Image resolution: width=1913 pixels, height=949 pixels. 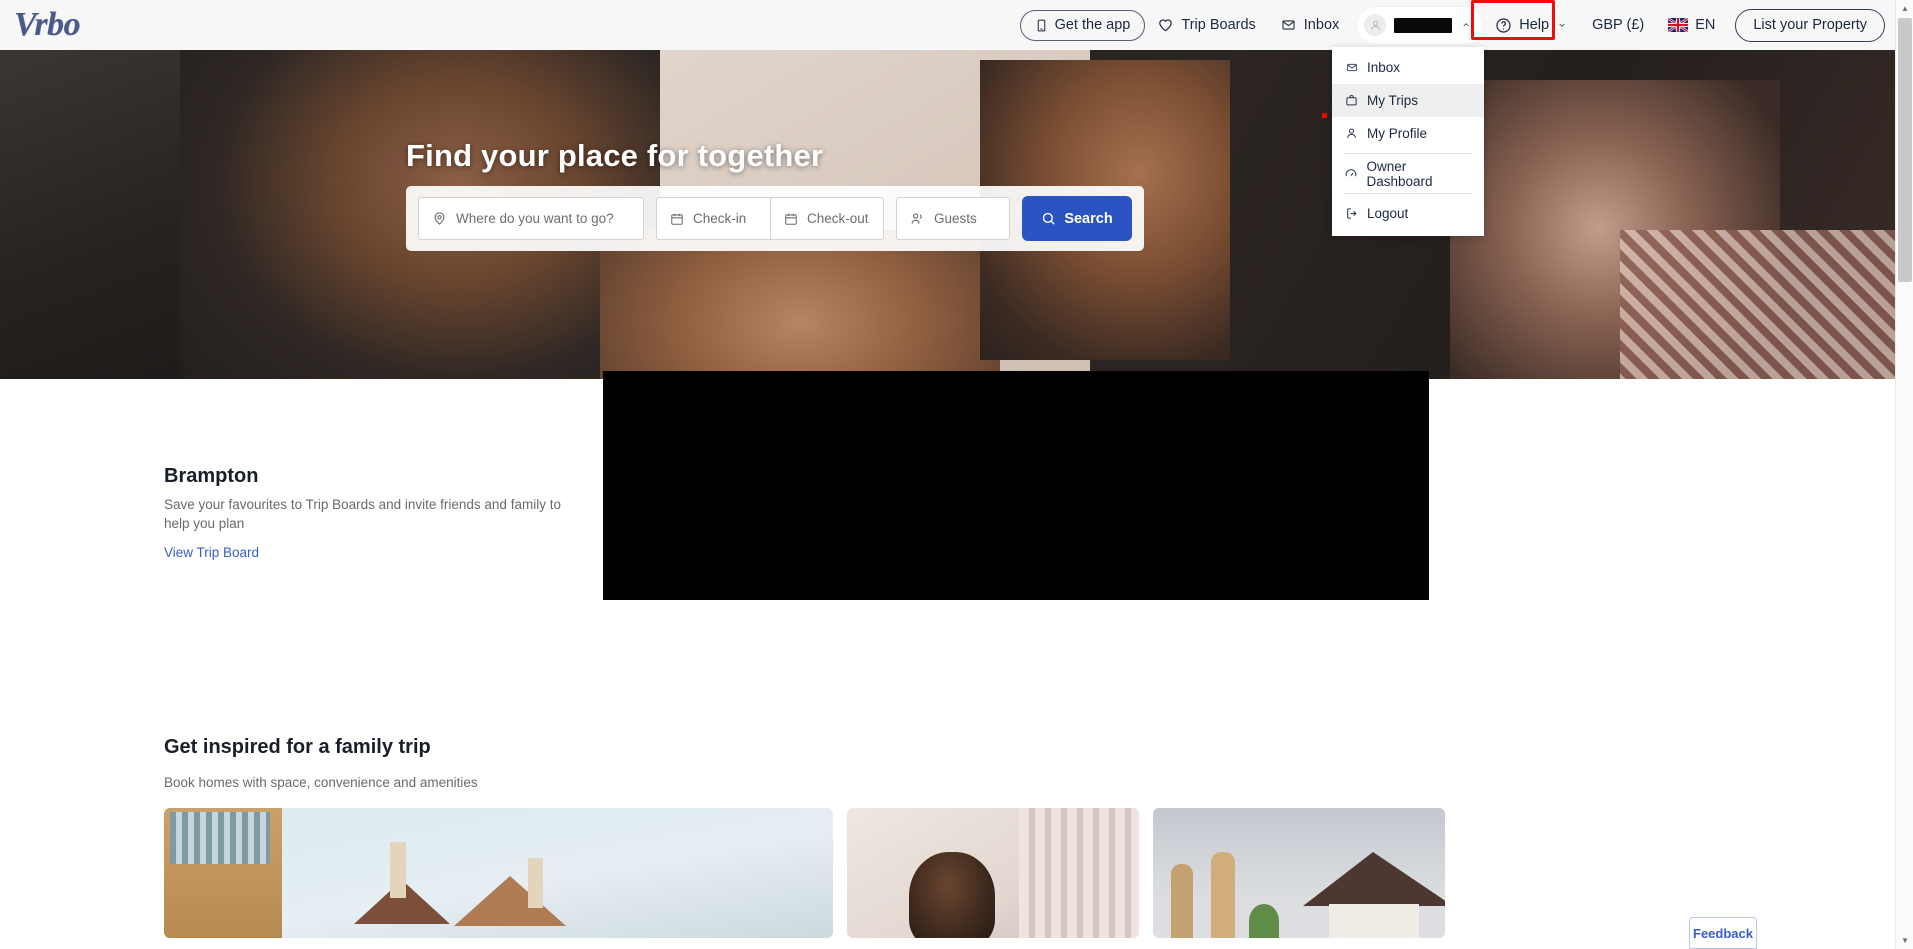 What do you see at coordinates (917, 218) in the screenshot?
I see `guests-icon` at bounding box center [917, 218].